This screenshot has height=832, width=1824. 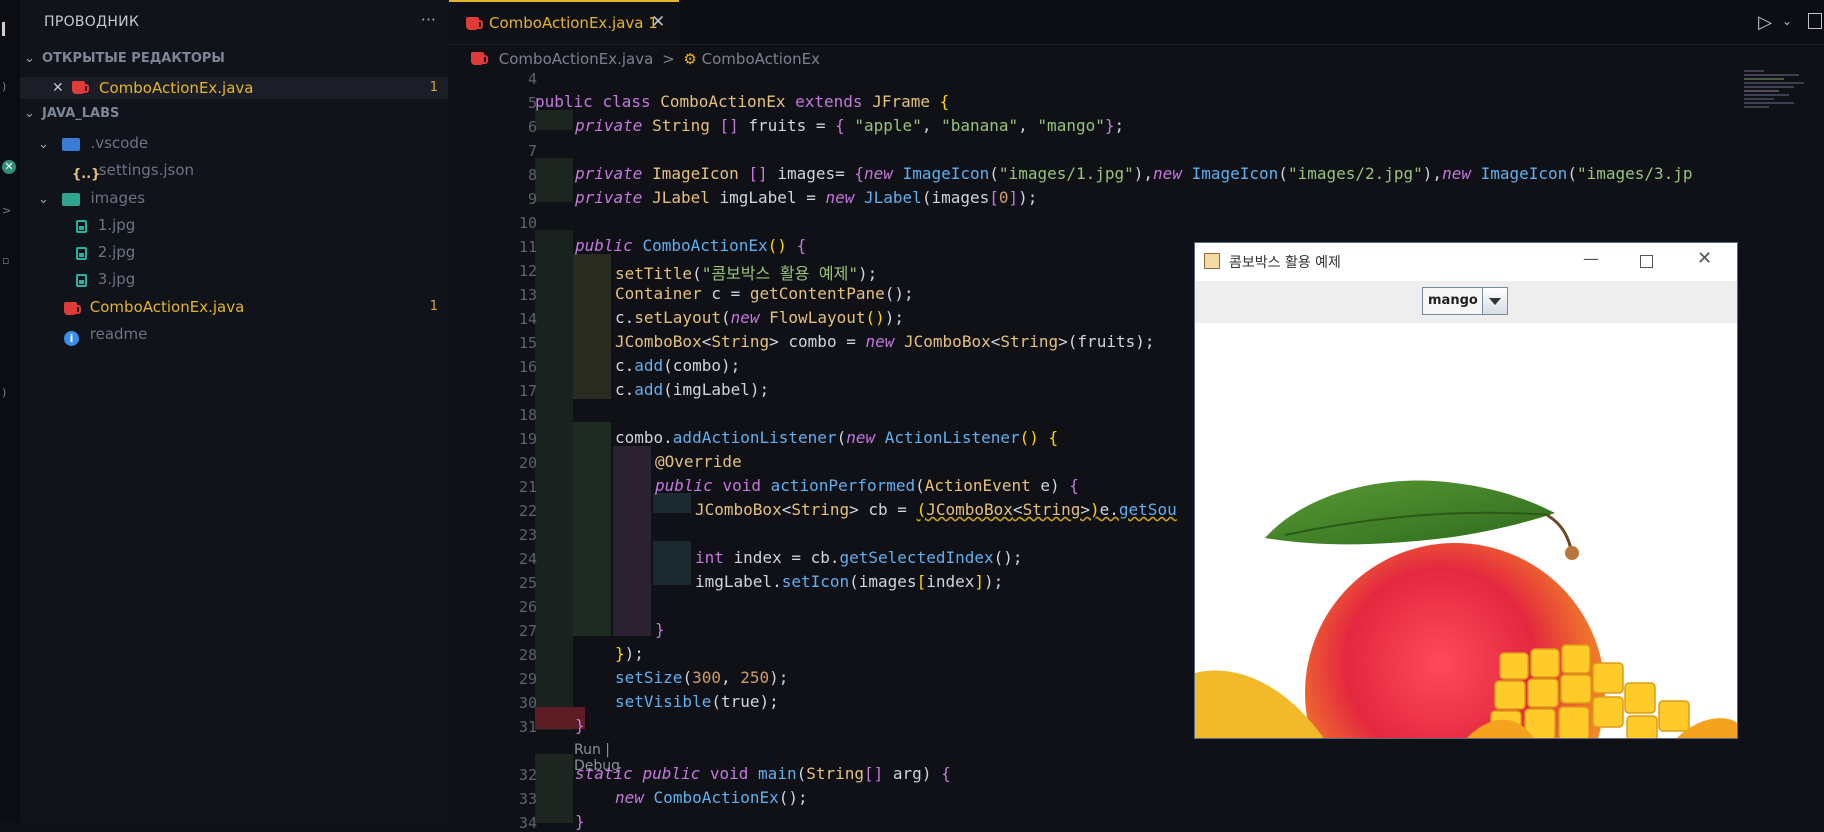 I want to click on tree-item-1jpg: 1.jpg, so click(x=105, y=225).